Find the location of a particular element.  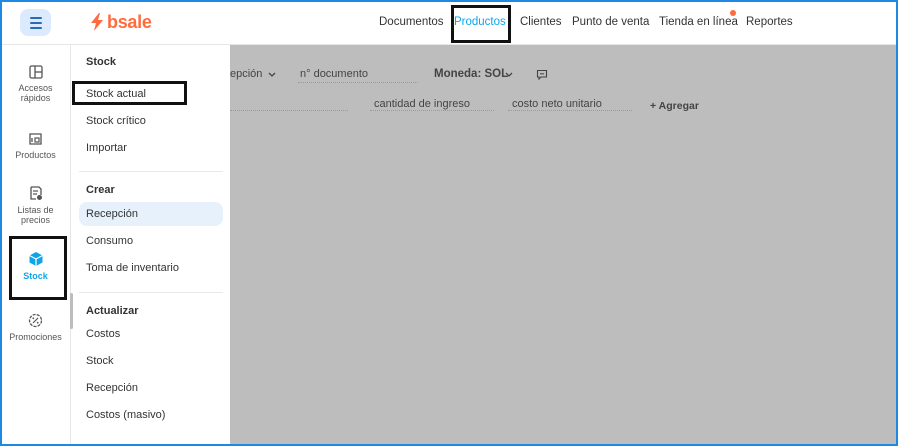

section-title-actualizar: Actualizar is located at coordinates (112, 311).